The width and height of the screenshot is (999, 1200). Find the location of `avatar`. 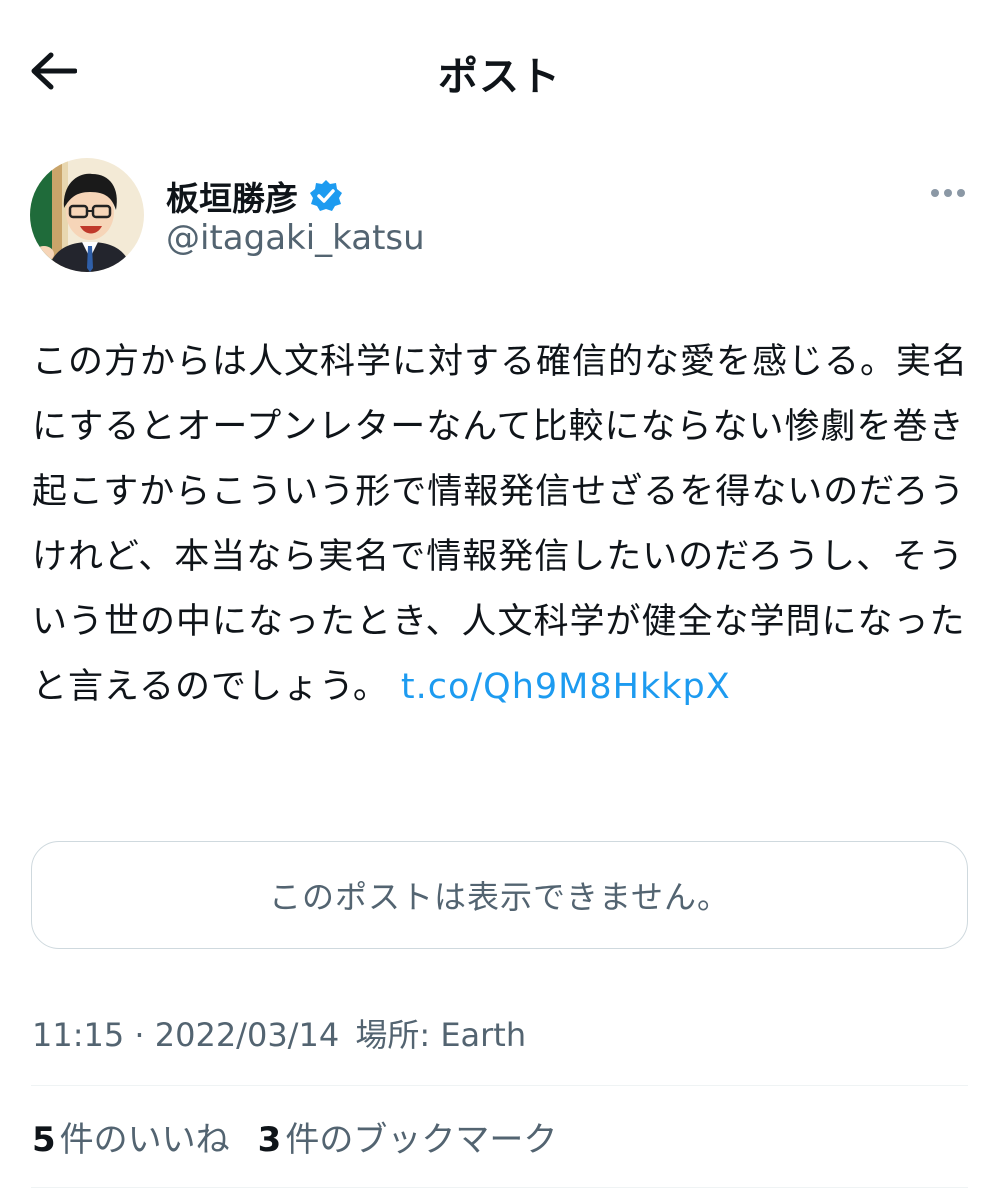

avatar is located at coordinates (87, 215).